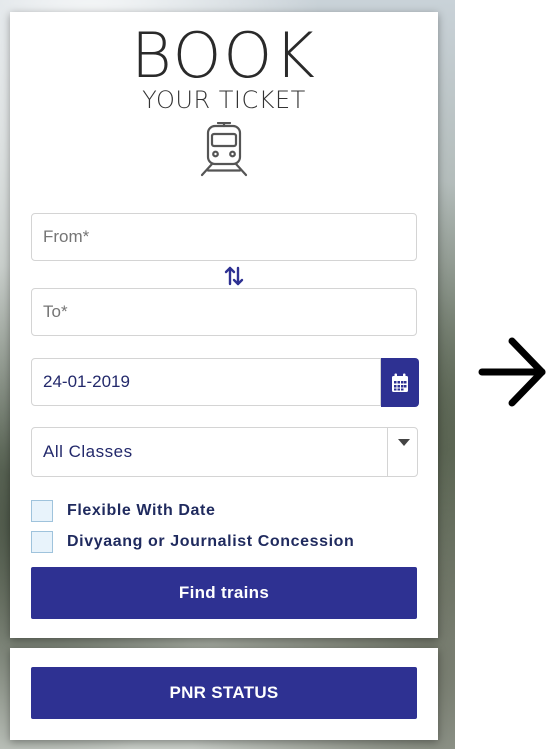  I want to click on booking-title: BOOK, so click(224, 55).